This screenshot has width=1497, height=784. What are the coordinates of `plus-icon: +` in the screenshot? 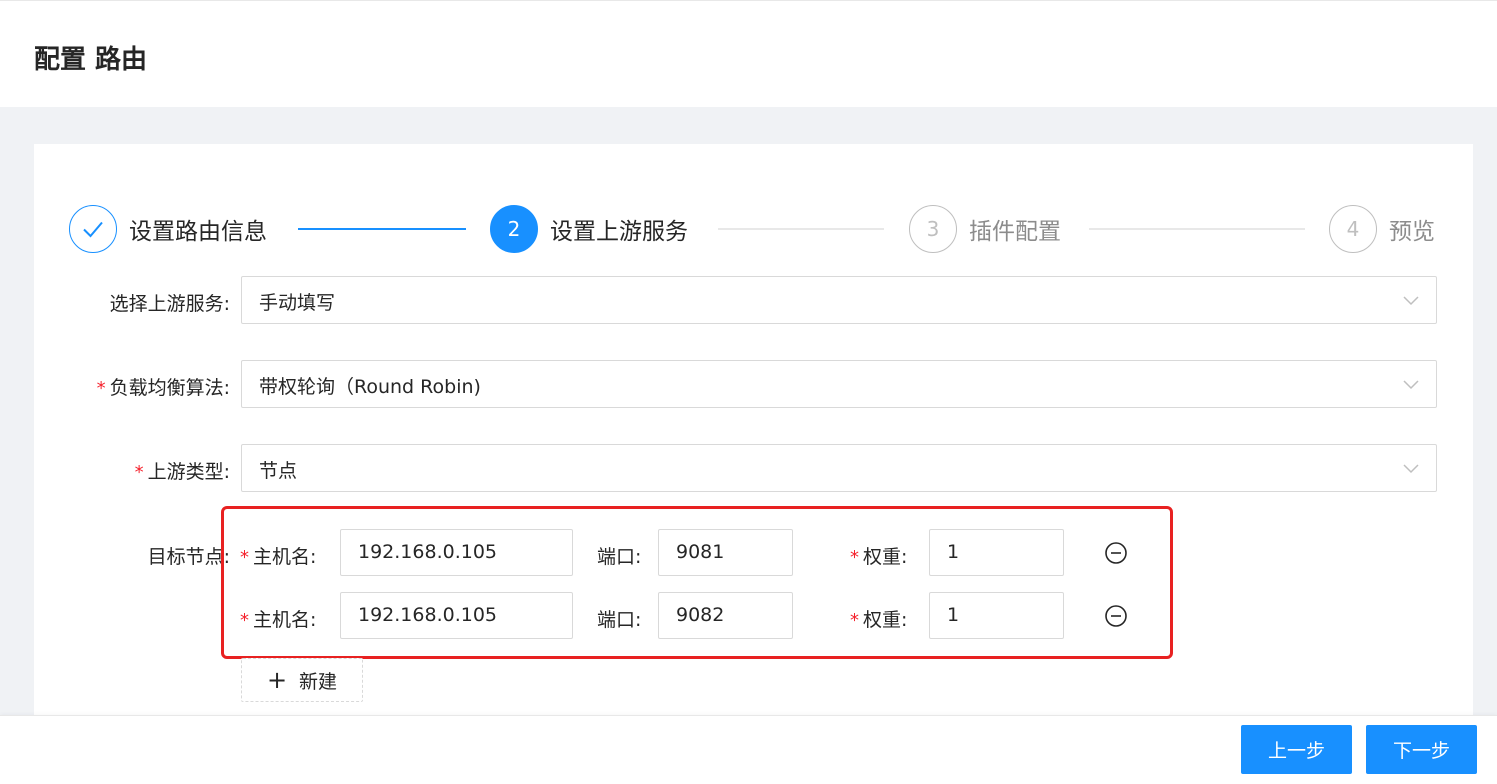 It's located at (277, 680).